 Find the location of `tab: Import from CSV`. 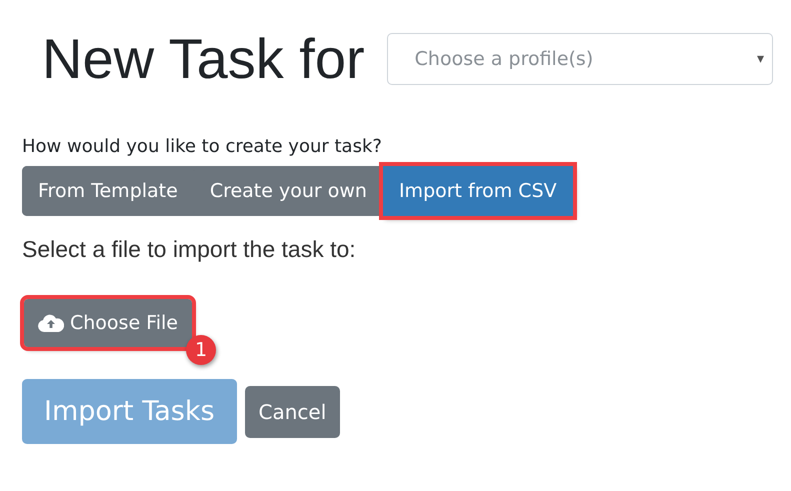

tab: Import from CSV is located at coordinates (477, 191).